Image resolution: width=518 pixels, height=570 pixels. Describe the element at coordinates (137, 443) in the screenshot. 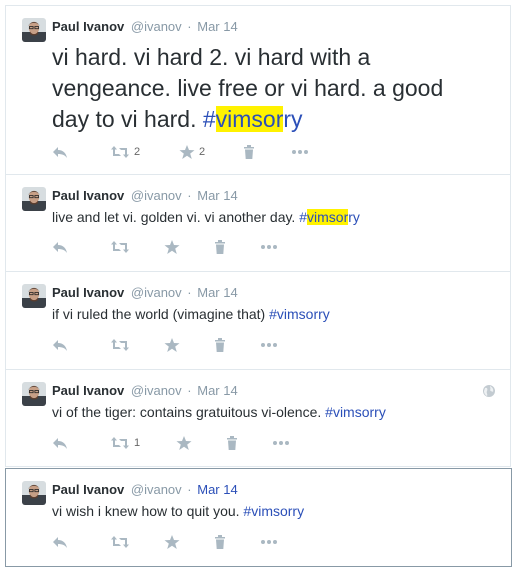

I see `retweet-count: 1` at that location.